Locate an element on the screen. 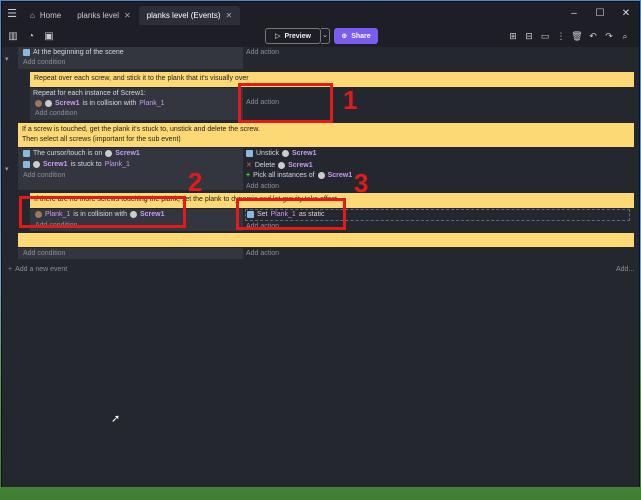  window-controls: – ☐ ✕ is located at coordinates (600, 13).